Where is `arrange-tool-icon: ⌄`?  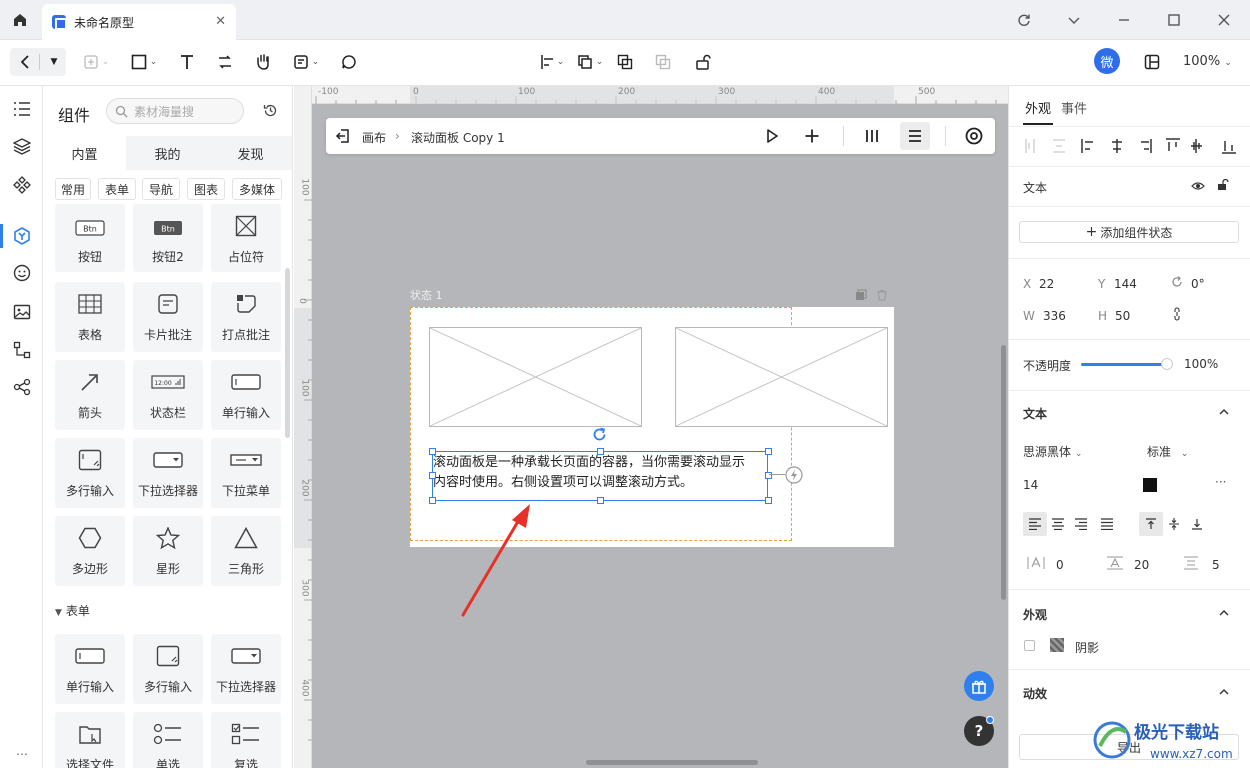 arrange-tool-icon: ⌄ is located at coordinates (590, 62).